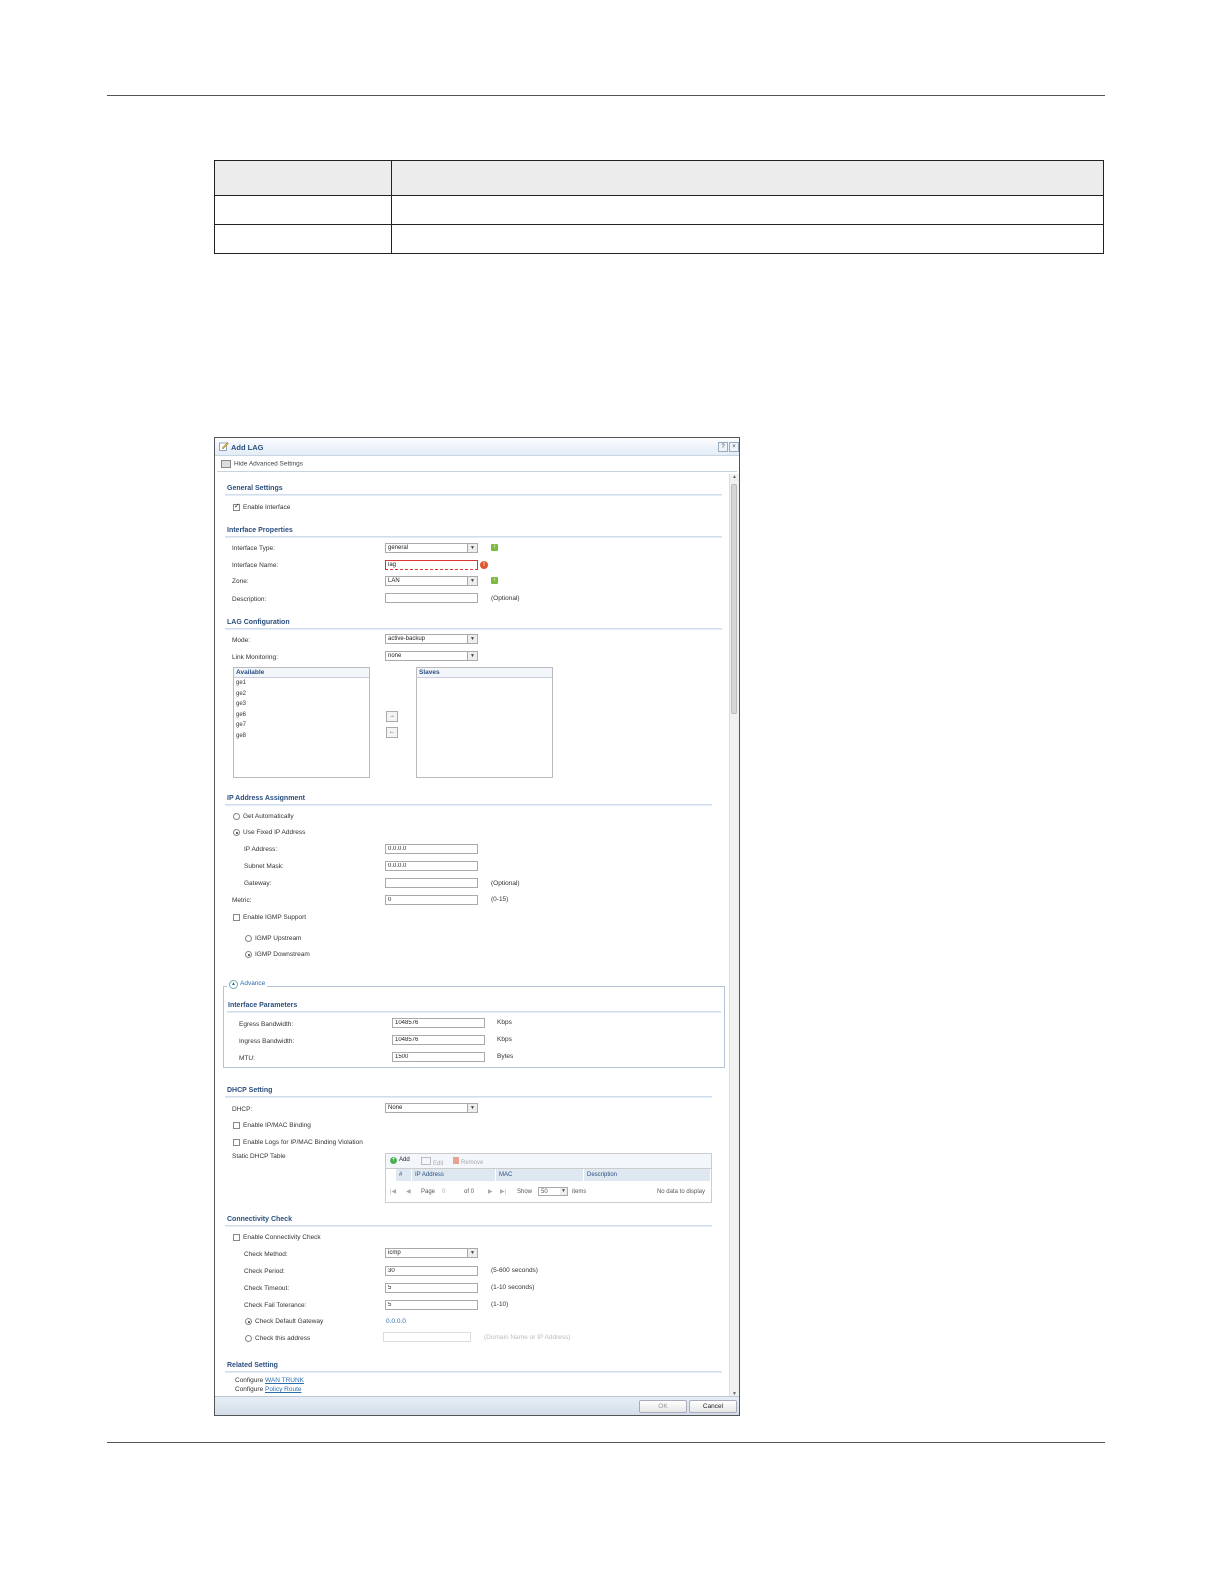  I want to click on egress-bandwidth-input, so click(438, 1023).